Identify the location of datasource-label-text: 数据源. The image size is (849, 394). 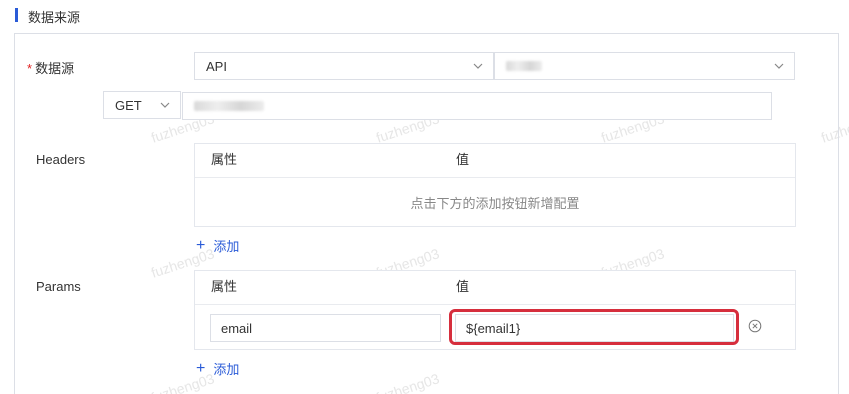
(55, 68).